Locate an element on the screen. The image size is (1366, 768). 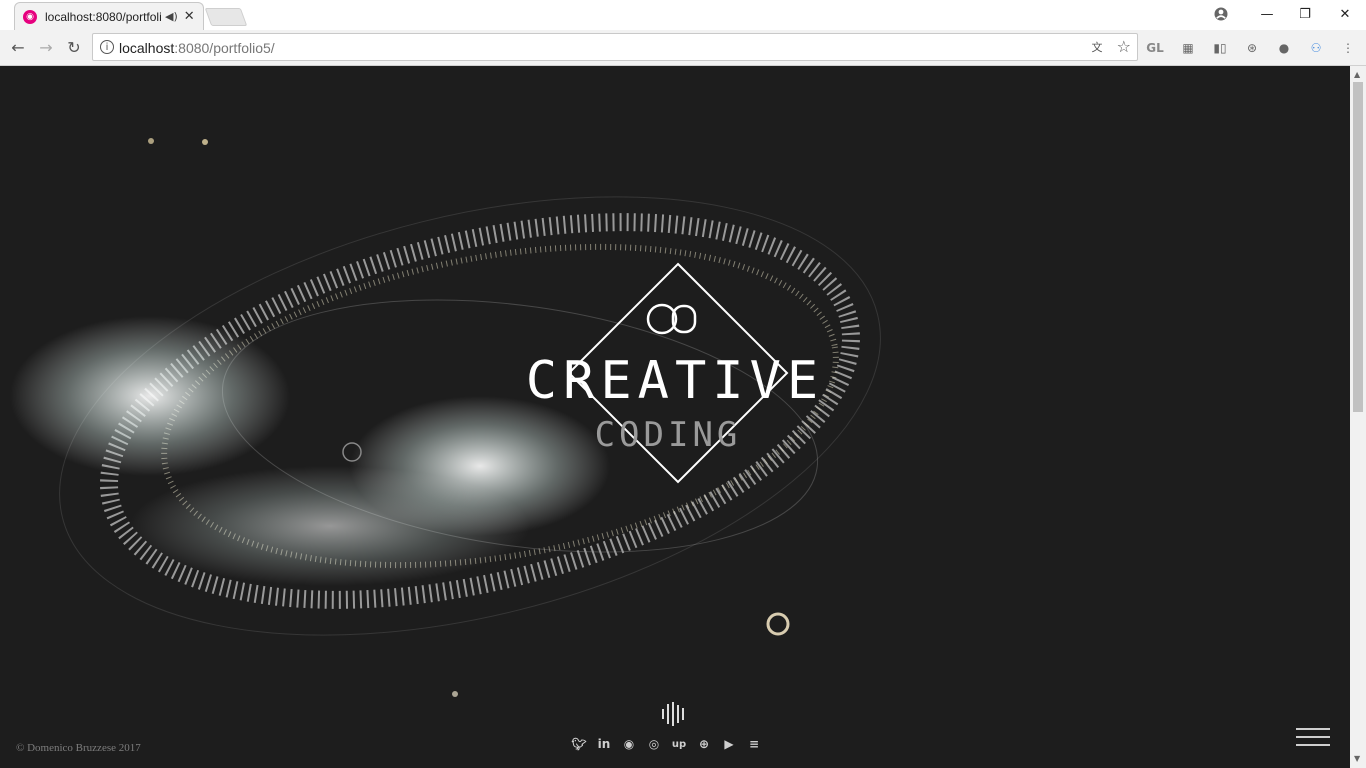
github-icon: ◉ is located at coordinates (629, 744).